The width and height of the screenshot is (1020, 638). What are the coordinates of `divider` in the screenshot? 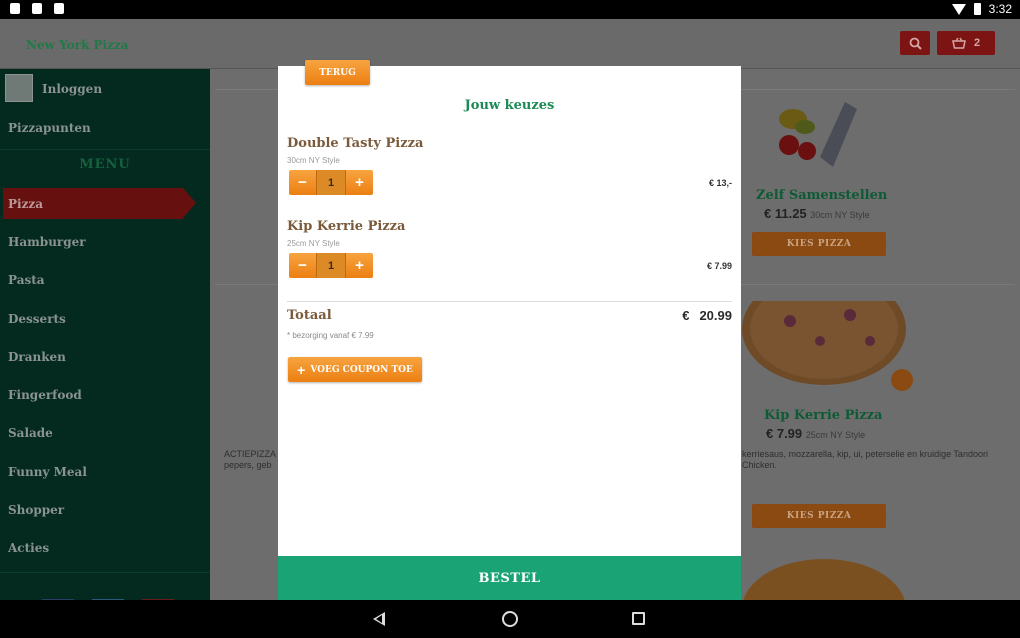 It's located at (509, 301).